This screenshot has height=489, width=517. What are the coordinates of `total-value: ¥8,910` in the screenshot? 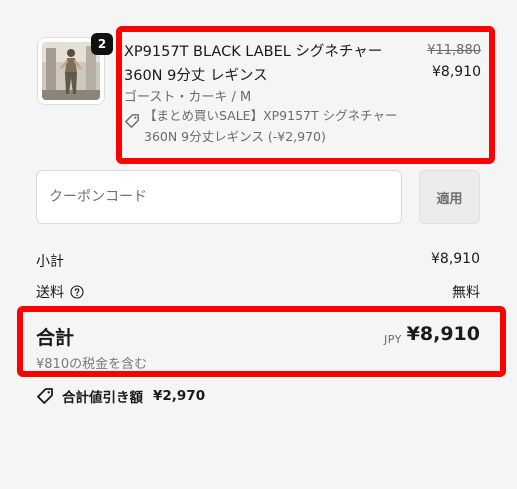 It's located at (443, 334).